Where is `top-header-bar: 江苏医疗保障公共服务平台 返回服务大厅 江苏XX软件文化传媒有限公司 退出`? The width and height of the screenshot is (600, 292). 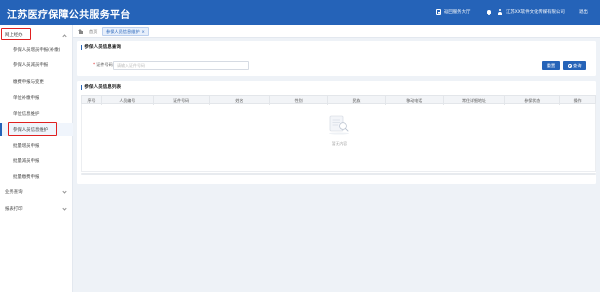
top-header-bar: 江苏医疗保障公共服务平台 返回服务大厅 江苏XX软件文化传媒有限公司 退出 is located at coordinates (300, 12).